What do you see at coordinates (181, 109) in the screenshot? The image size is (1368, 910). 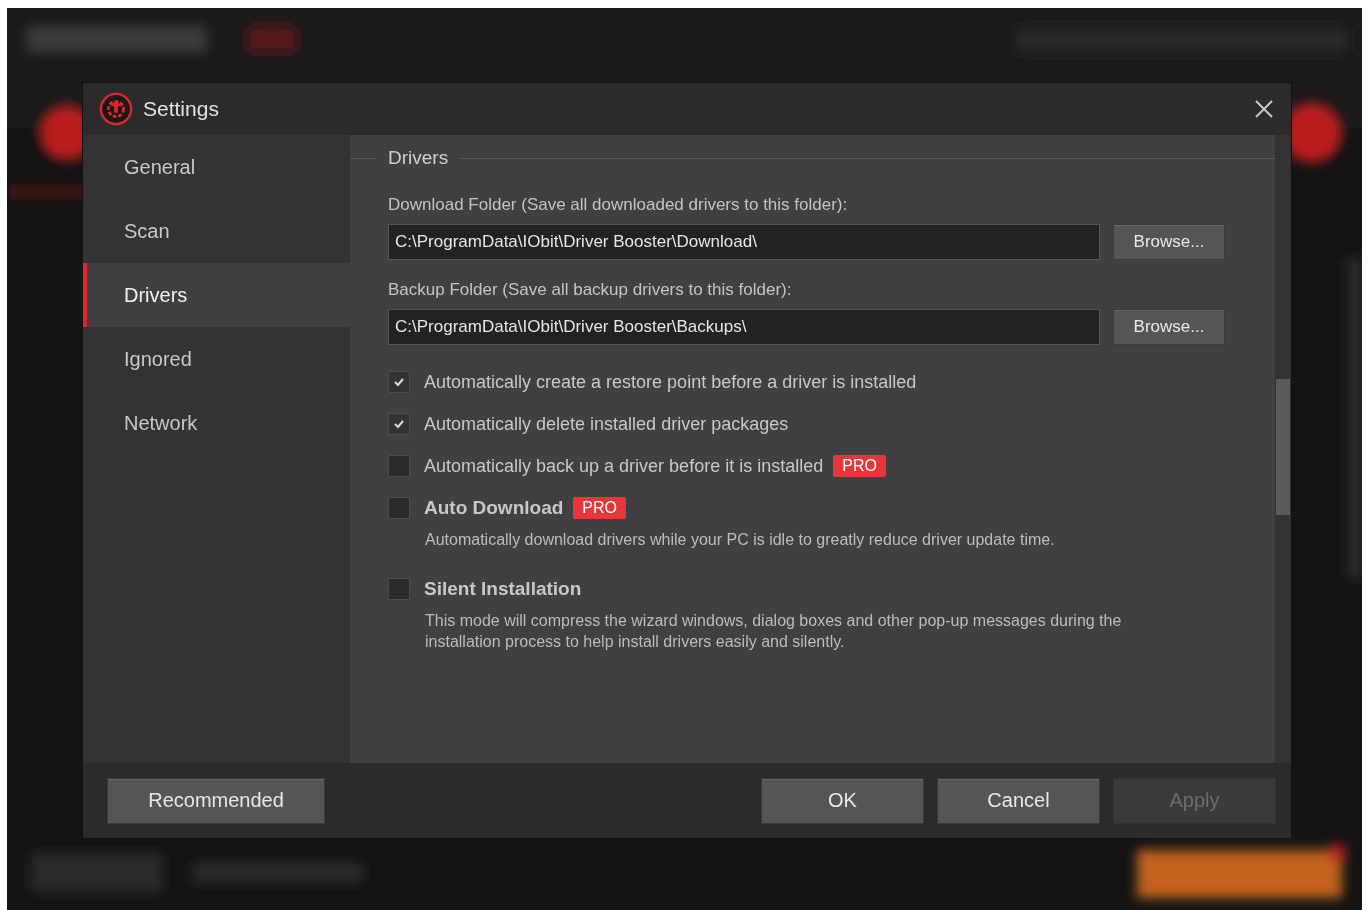 I see `dialog-title: Settings` at bounding box center [181, 109].